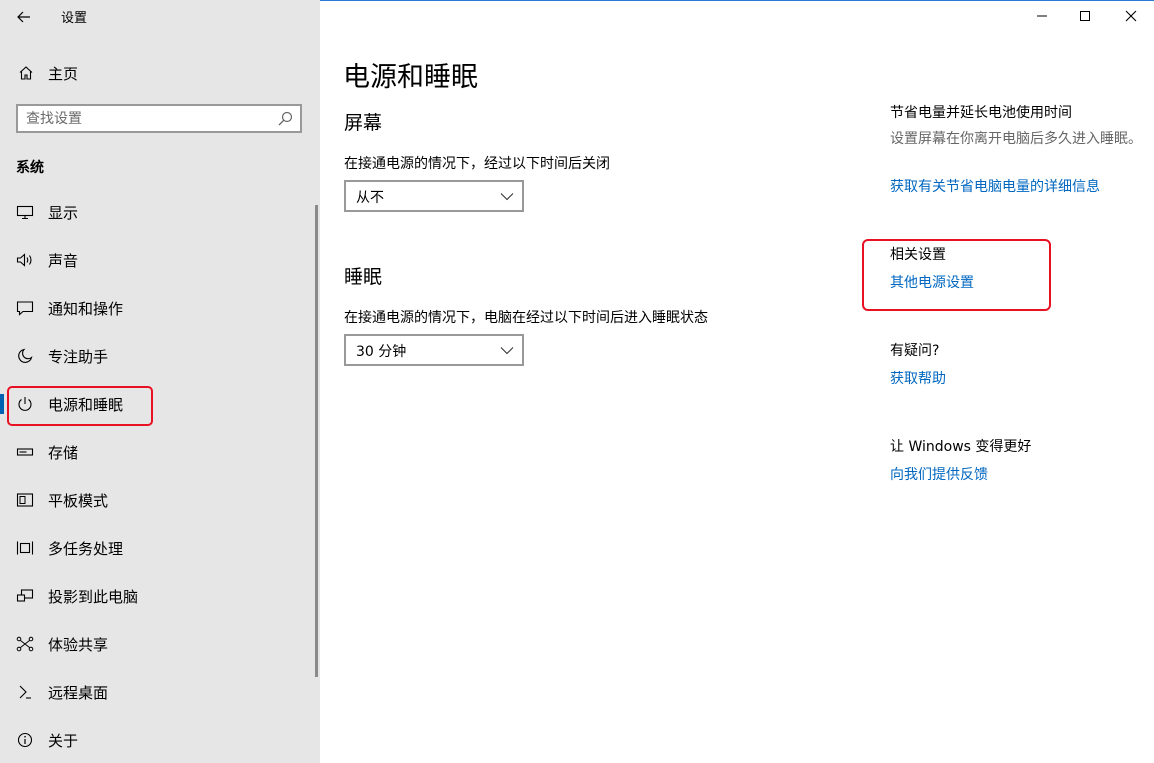  I want to click on back-button, so click(24, 17).